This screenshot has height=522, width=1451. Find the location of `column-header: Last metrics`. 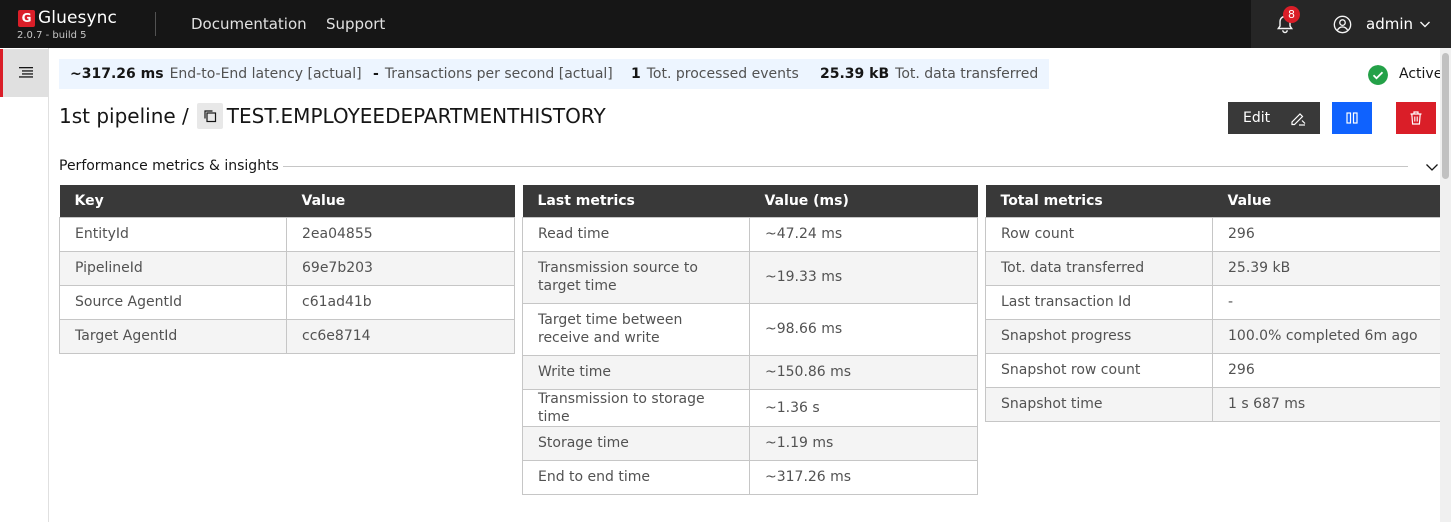

column-header: Last metrics is located at coordinates (636, 201).